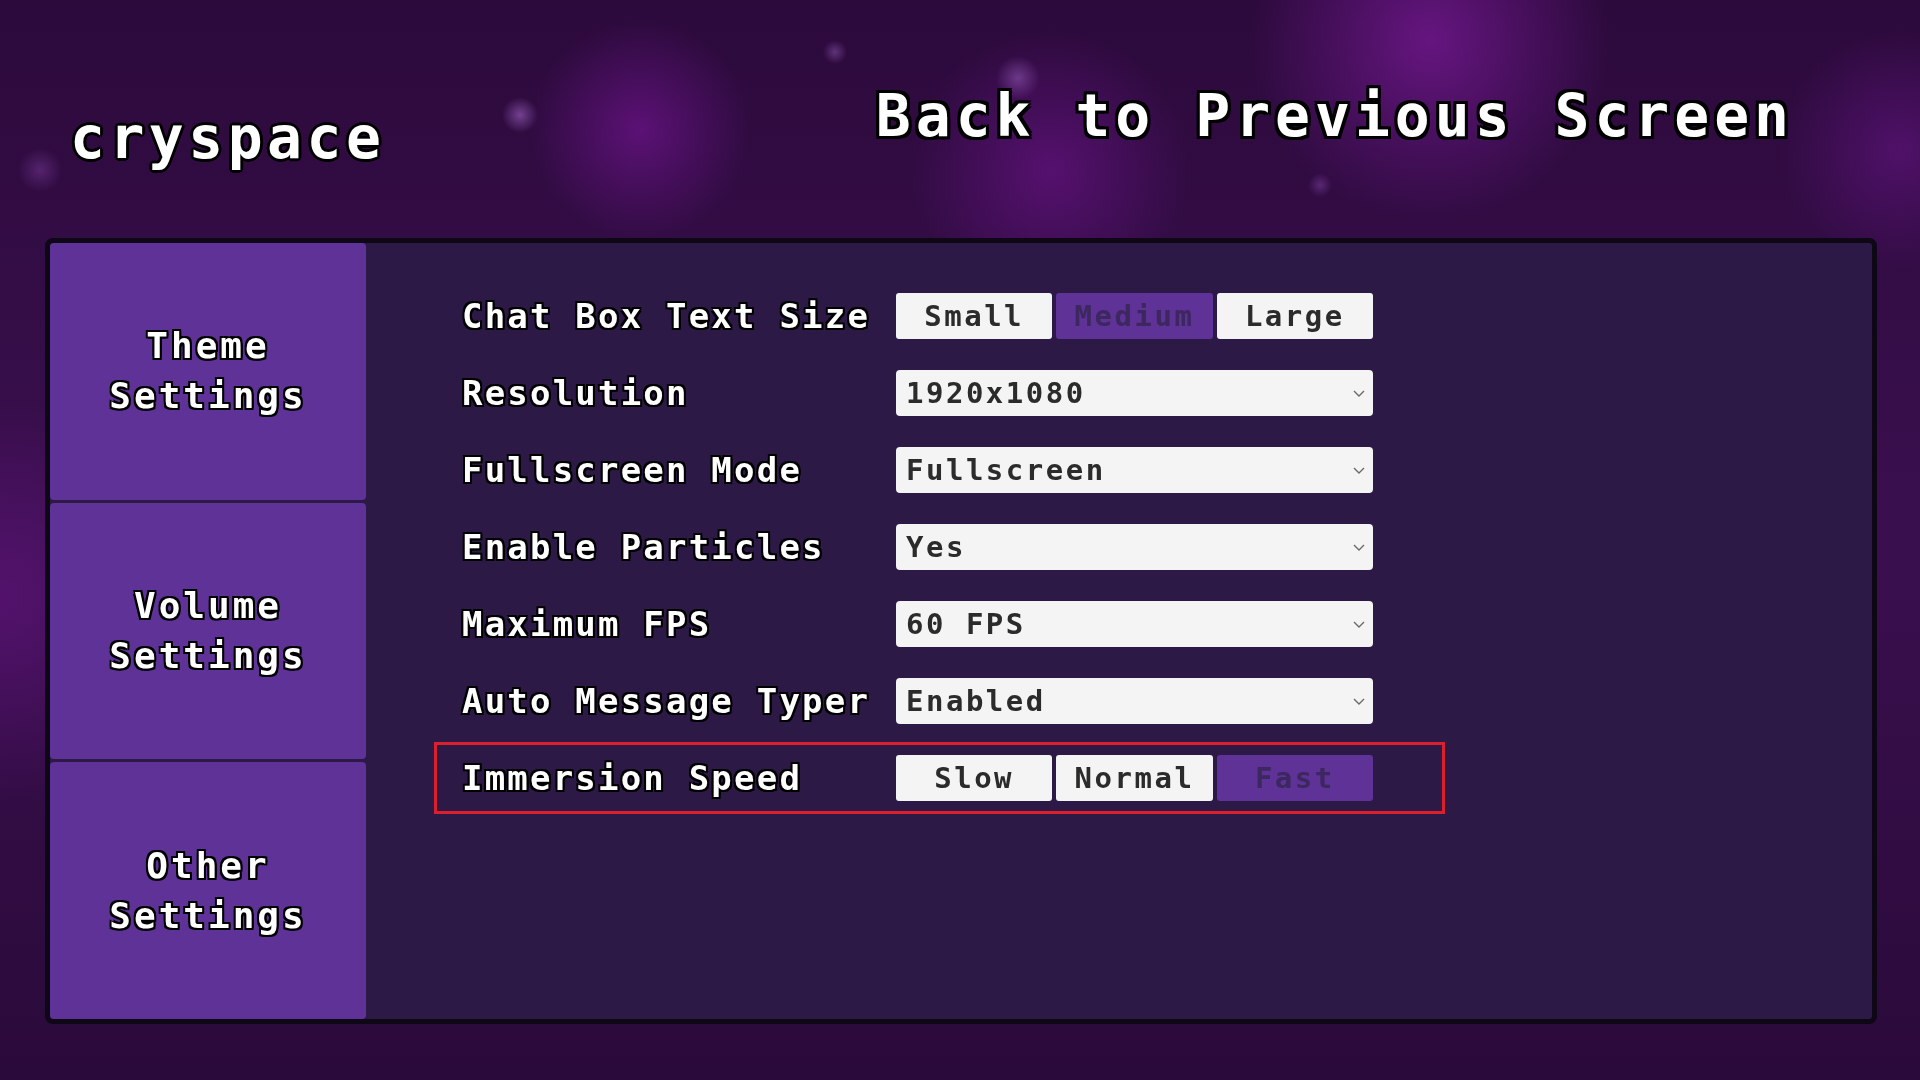 Image resolution: width=1920 pixels, height=1080 pixels. Describe the element at coordinates (1134, 624) in the screenshot. I see `dropdown: 60 FPS` at that location.